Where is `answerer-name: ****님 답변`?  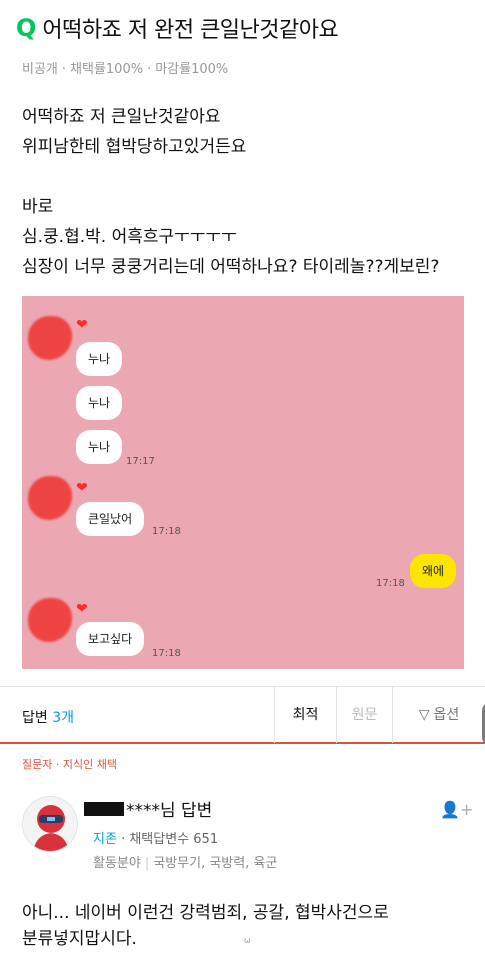 answerer-name: ****님 답변 is located at coordinates (148, 808).